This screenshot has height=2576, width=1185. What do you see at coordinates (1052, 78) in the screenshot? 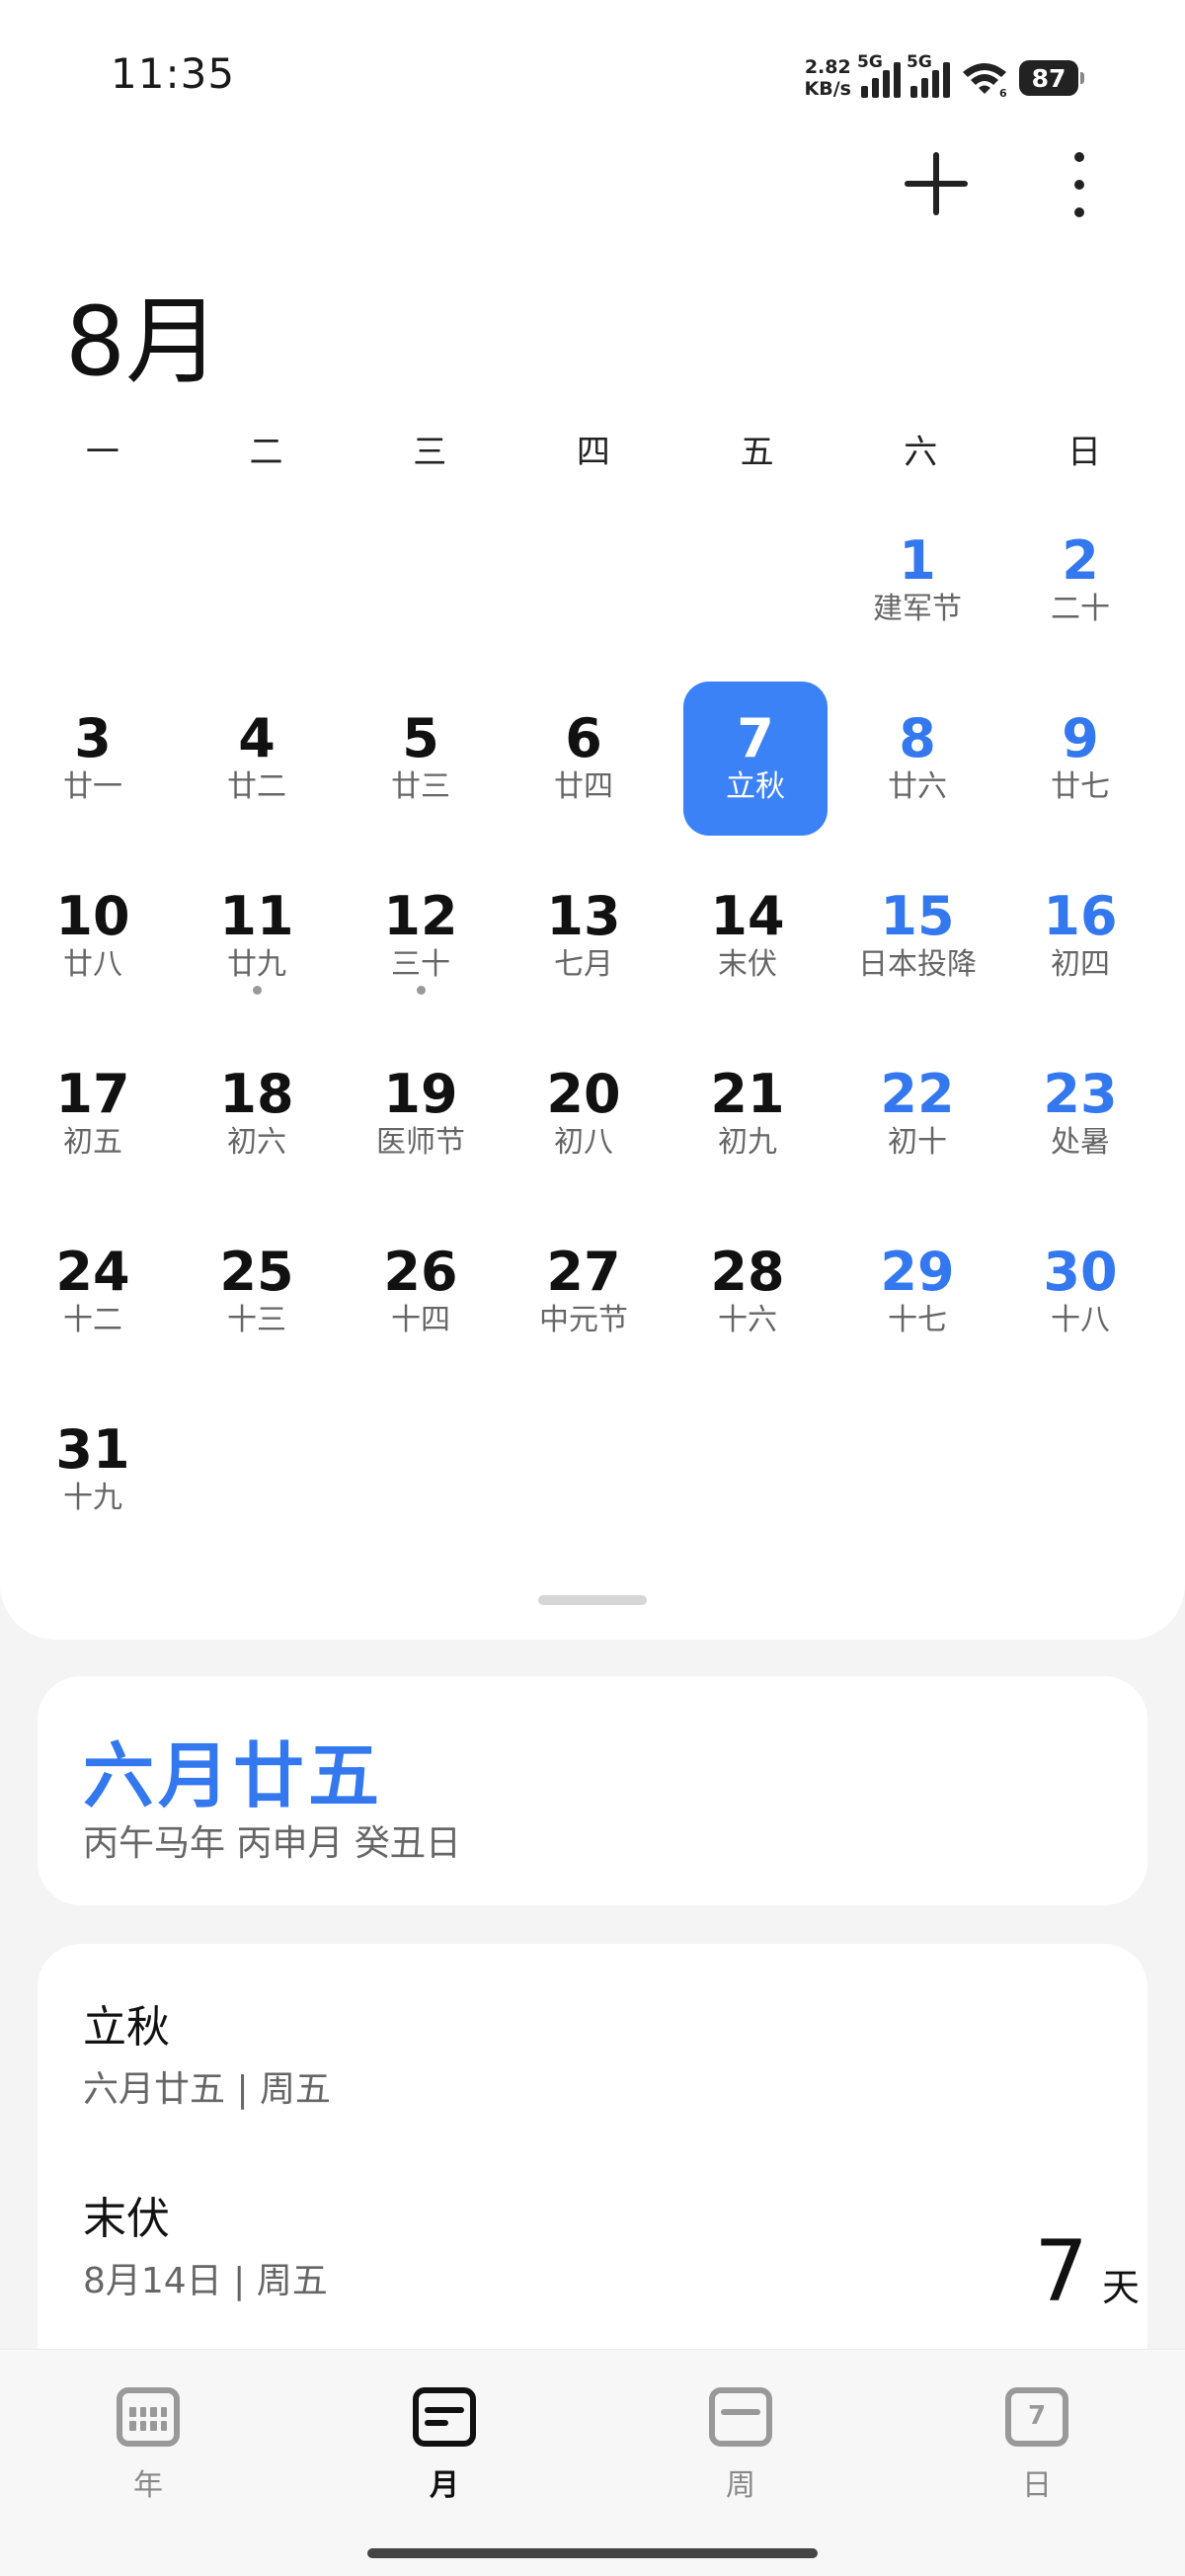
I see `battery-icon: 87` at bounding box center [1052, 78].